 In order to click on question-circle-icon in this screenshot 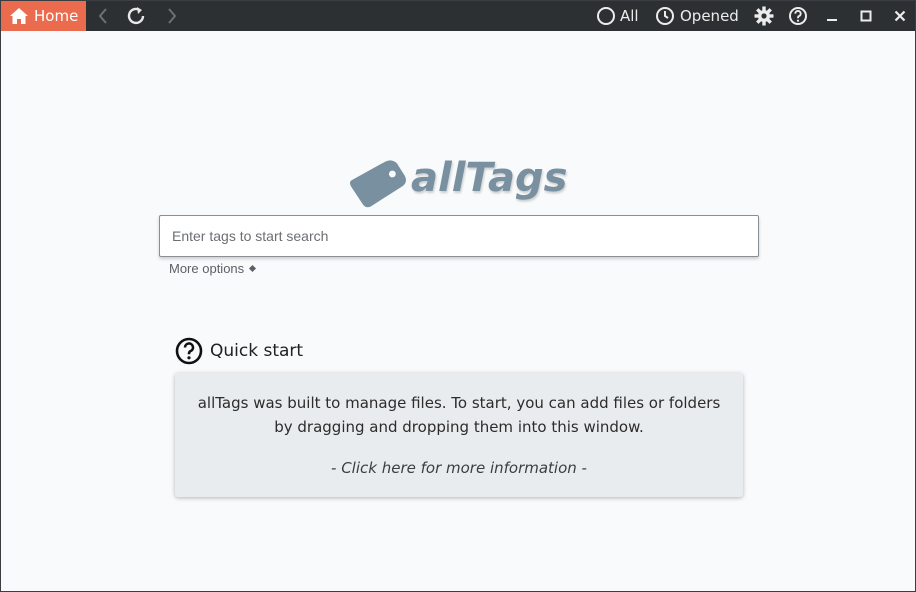, I will do `click(189, 351)`.